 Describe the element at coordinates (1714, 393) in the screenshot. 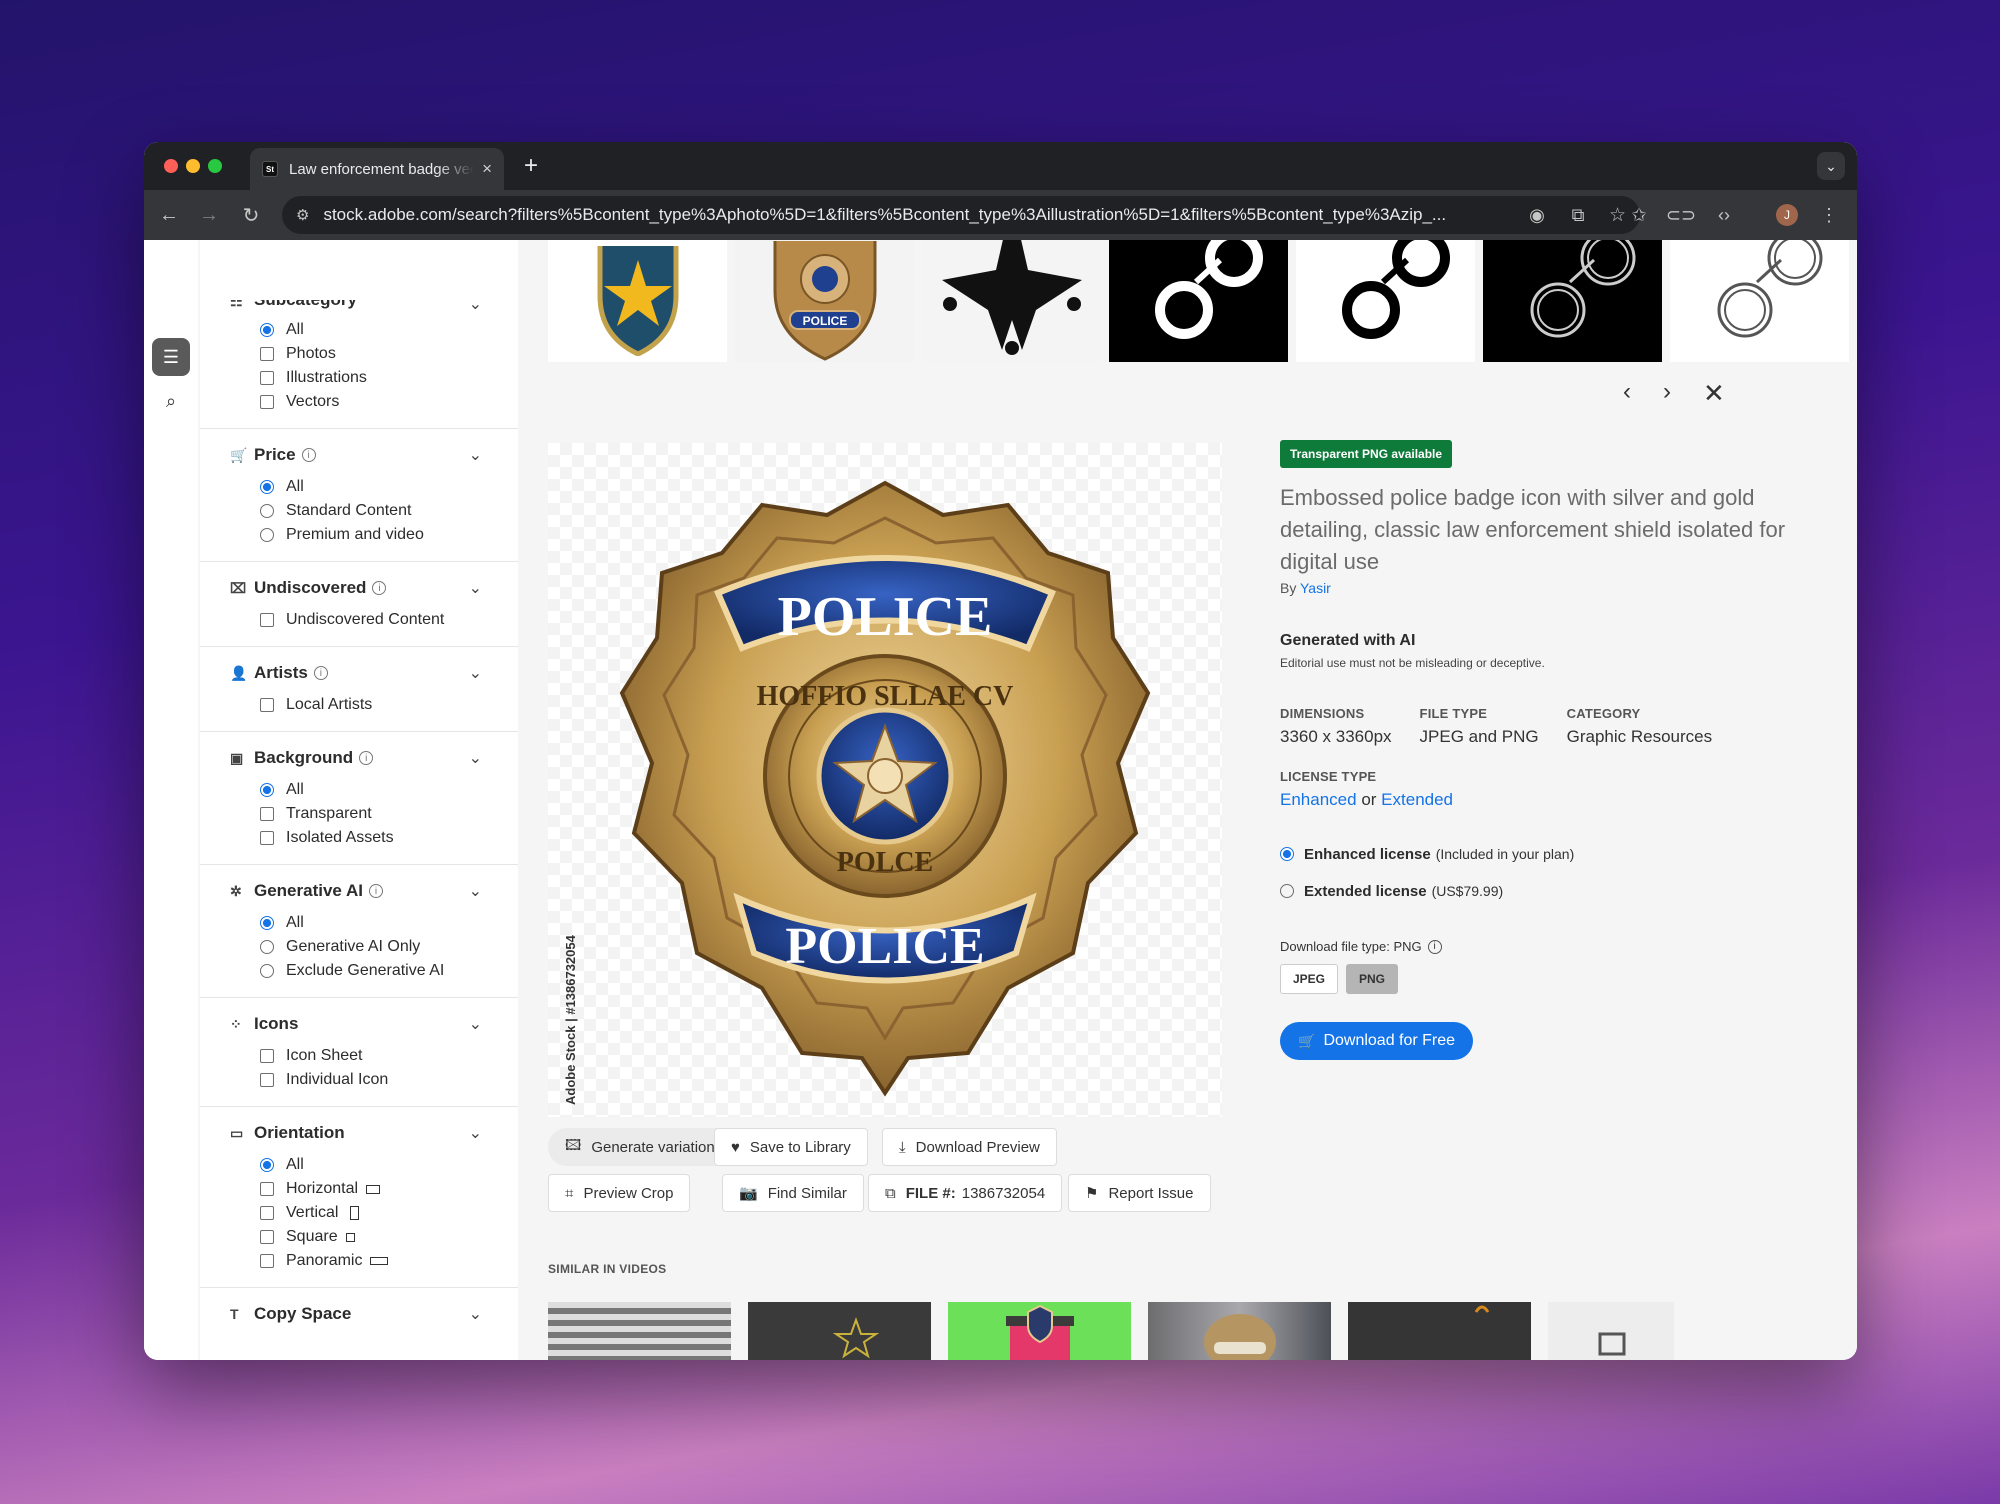

I see `close-detail-icon: ✕` at that location.